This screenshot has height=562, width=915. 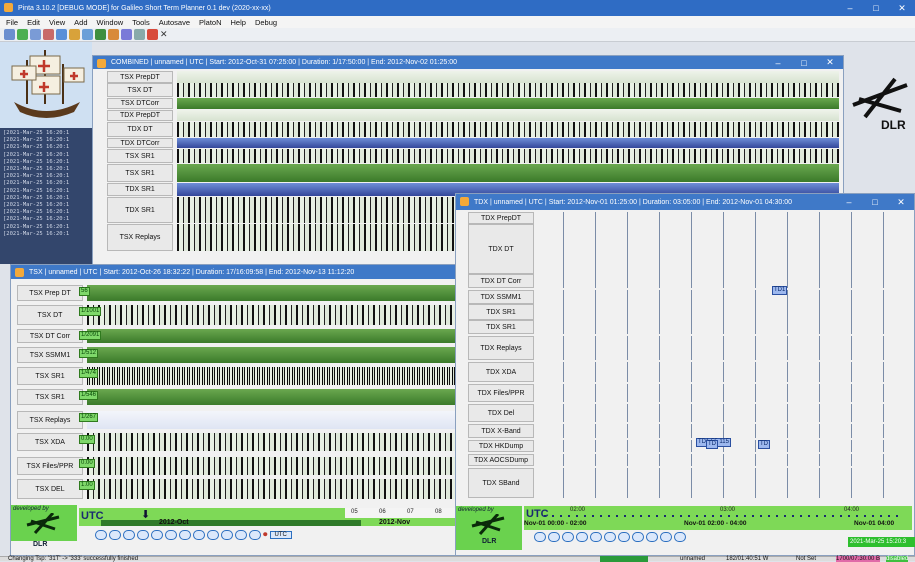 I want to click on tdx-nav-first-button, so click(x=540, y=537).